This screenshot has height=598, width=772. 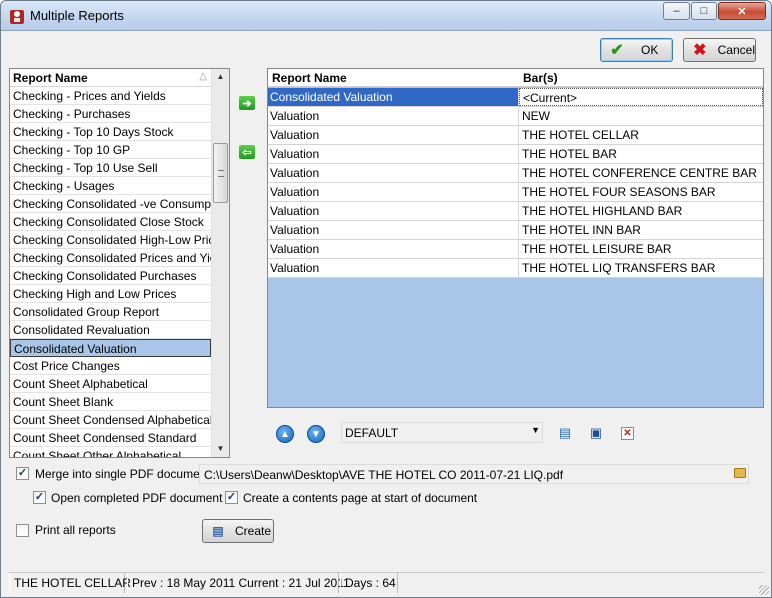 I want to click on grid-cell-bars: <Current>, so click(x=641, y=97).